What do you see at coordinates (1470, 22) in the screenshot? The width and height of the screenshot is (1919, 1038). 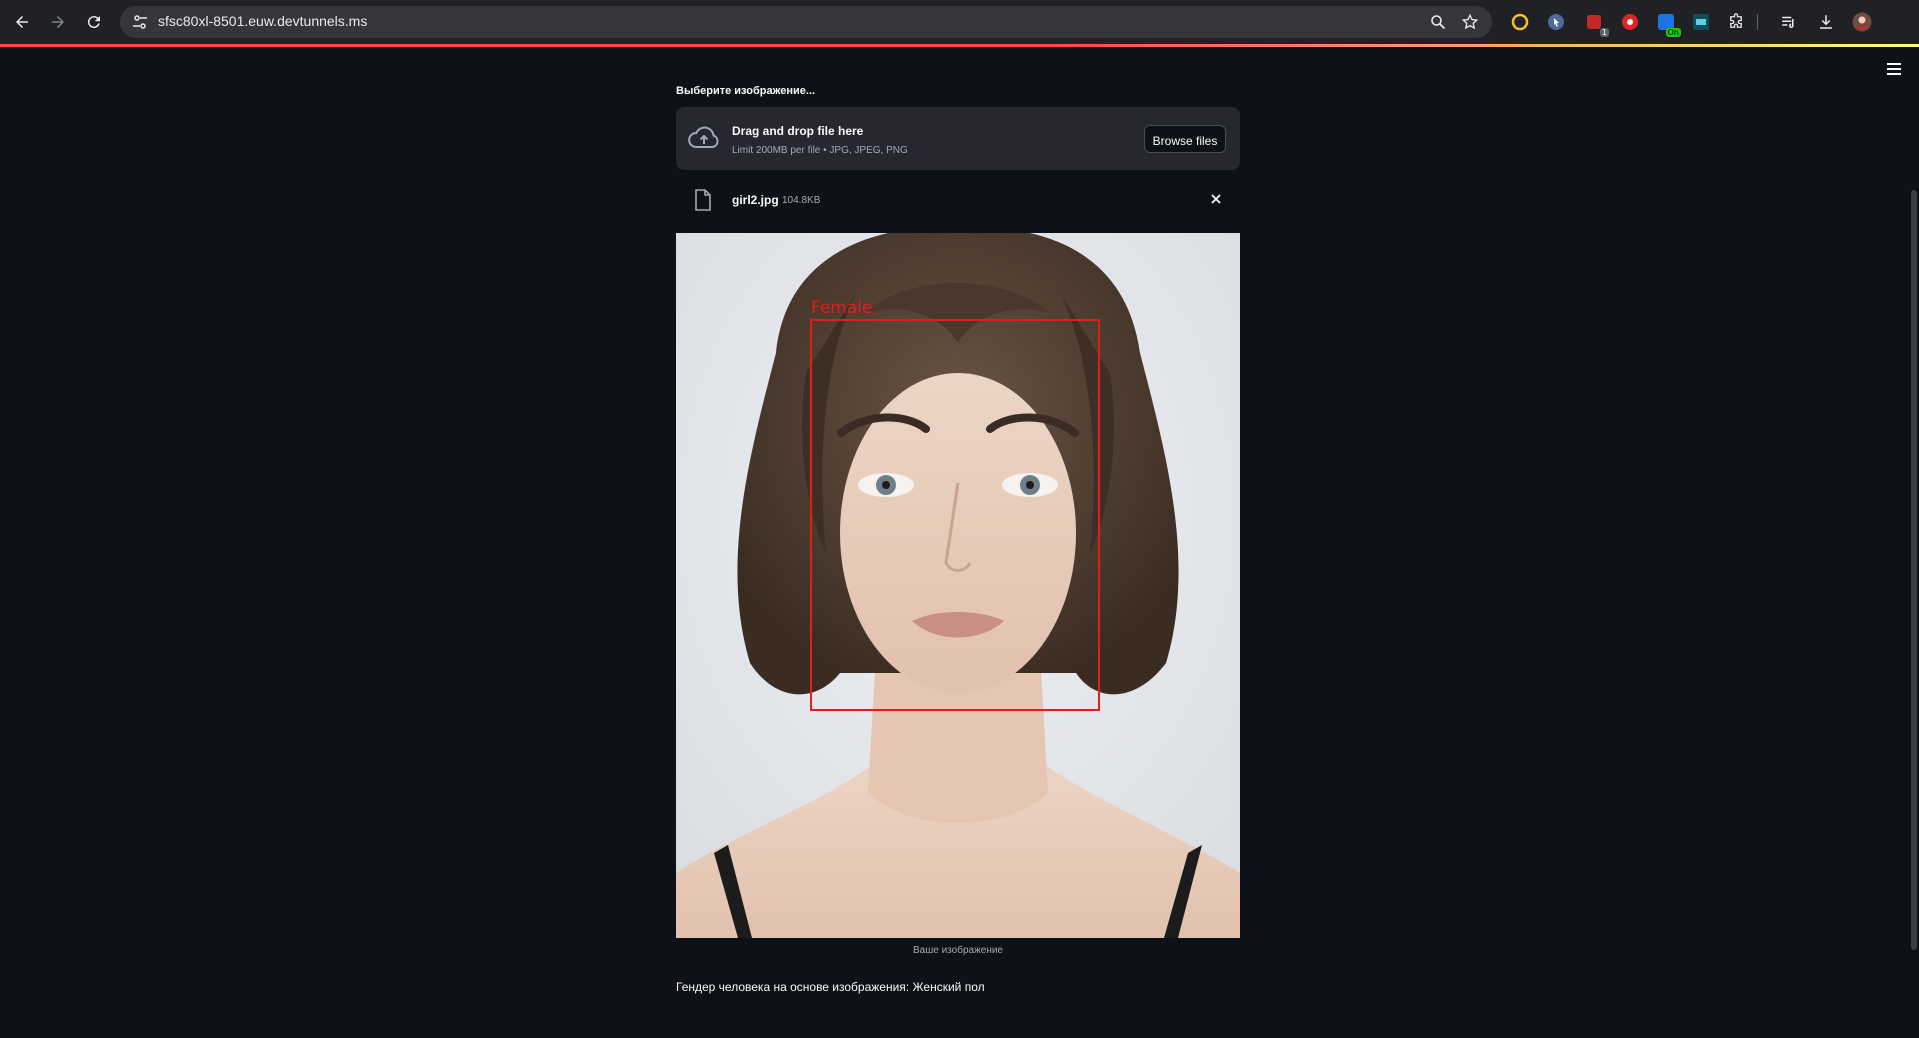 I see `bookmark-star-icon` at bounding box center [1470, 22].